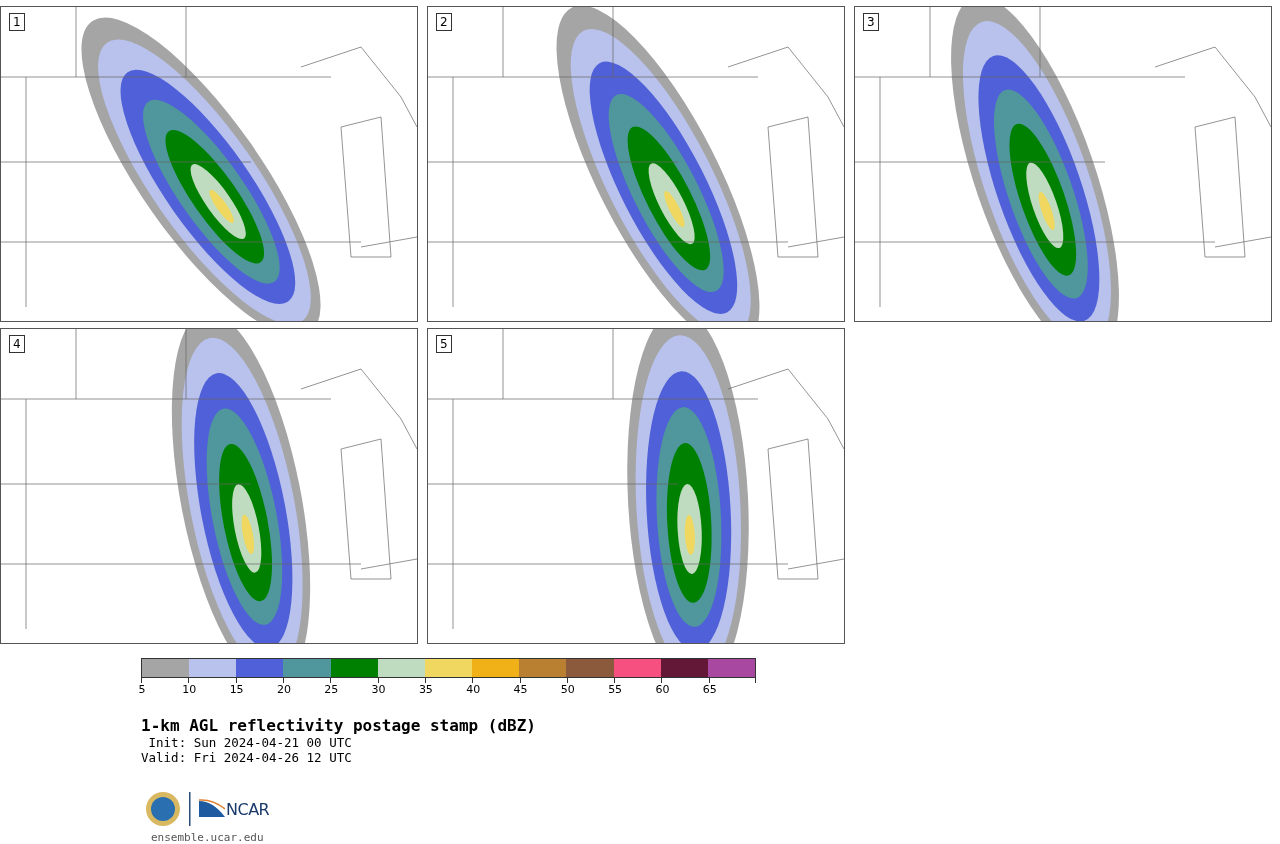  I want to click on tick-label: 65, so click(709, 689).